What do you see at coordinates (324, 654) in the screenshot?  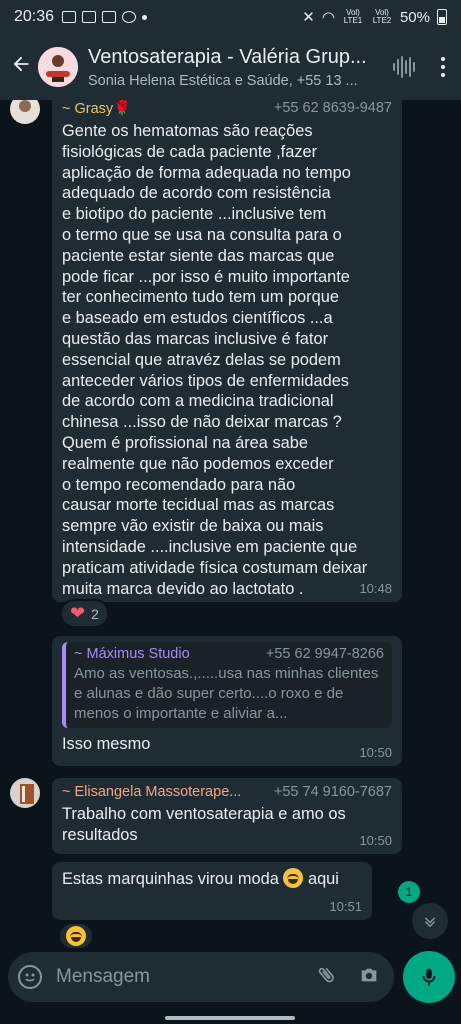 I see `quote-phone: +55 62 9947-8266` at bounding box center [324, 654].